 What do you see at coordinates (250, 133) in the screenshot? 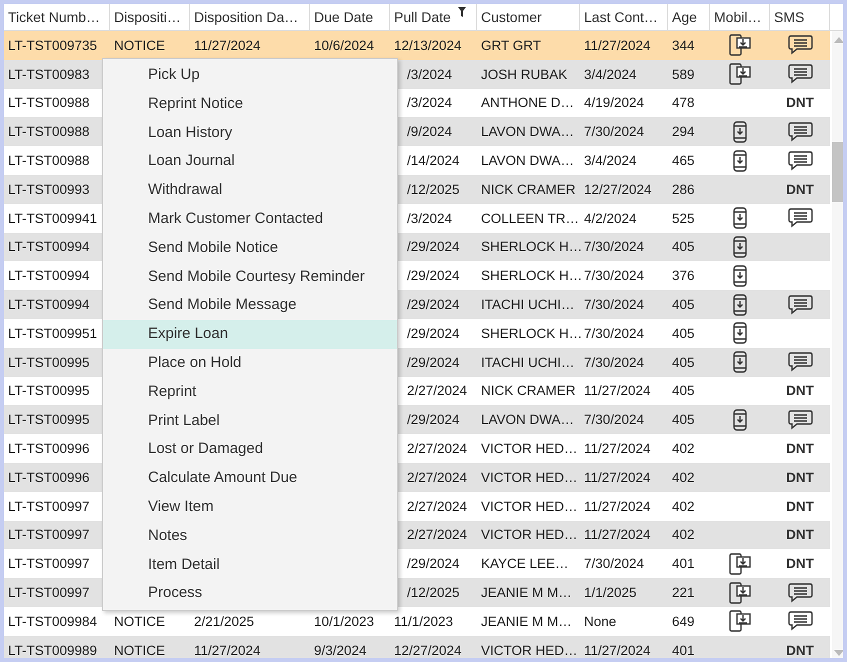
I see `menu-item: Loan History` at bounding box center [250, 133].